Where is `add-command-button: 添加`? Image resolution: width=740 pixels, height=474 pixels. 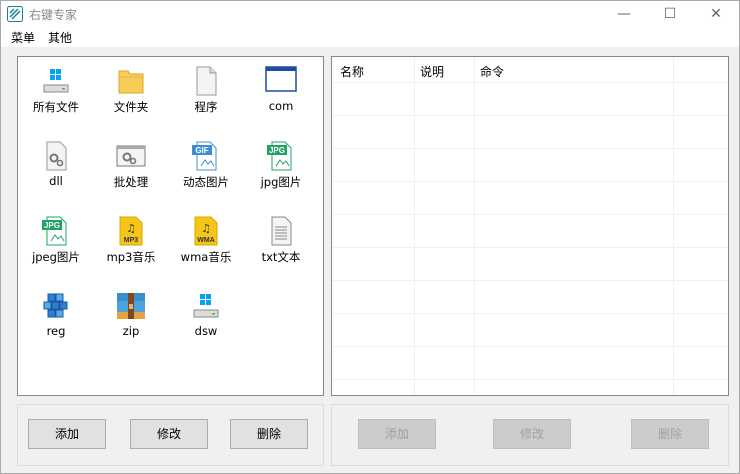
add-command-button: 添加 is located at coordinates (397, 434).